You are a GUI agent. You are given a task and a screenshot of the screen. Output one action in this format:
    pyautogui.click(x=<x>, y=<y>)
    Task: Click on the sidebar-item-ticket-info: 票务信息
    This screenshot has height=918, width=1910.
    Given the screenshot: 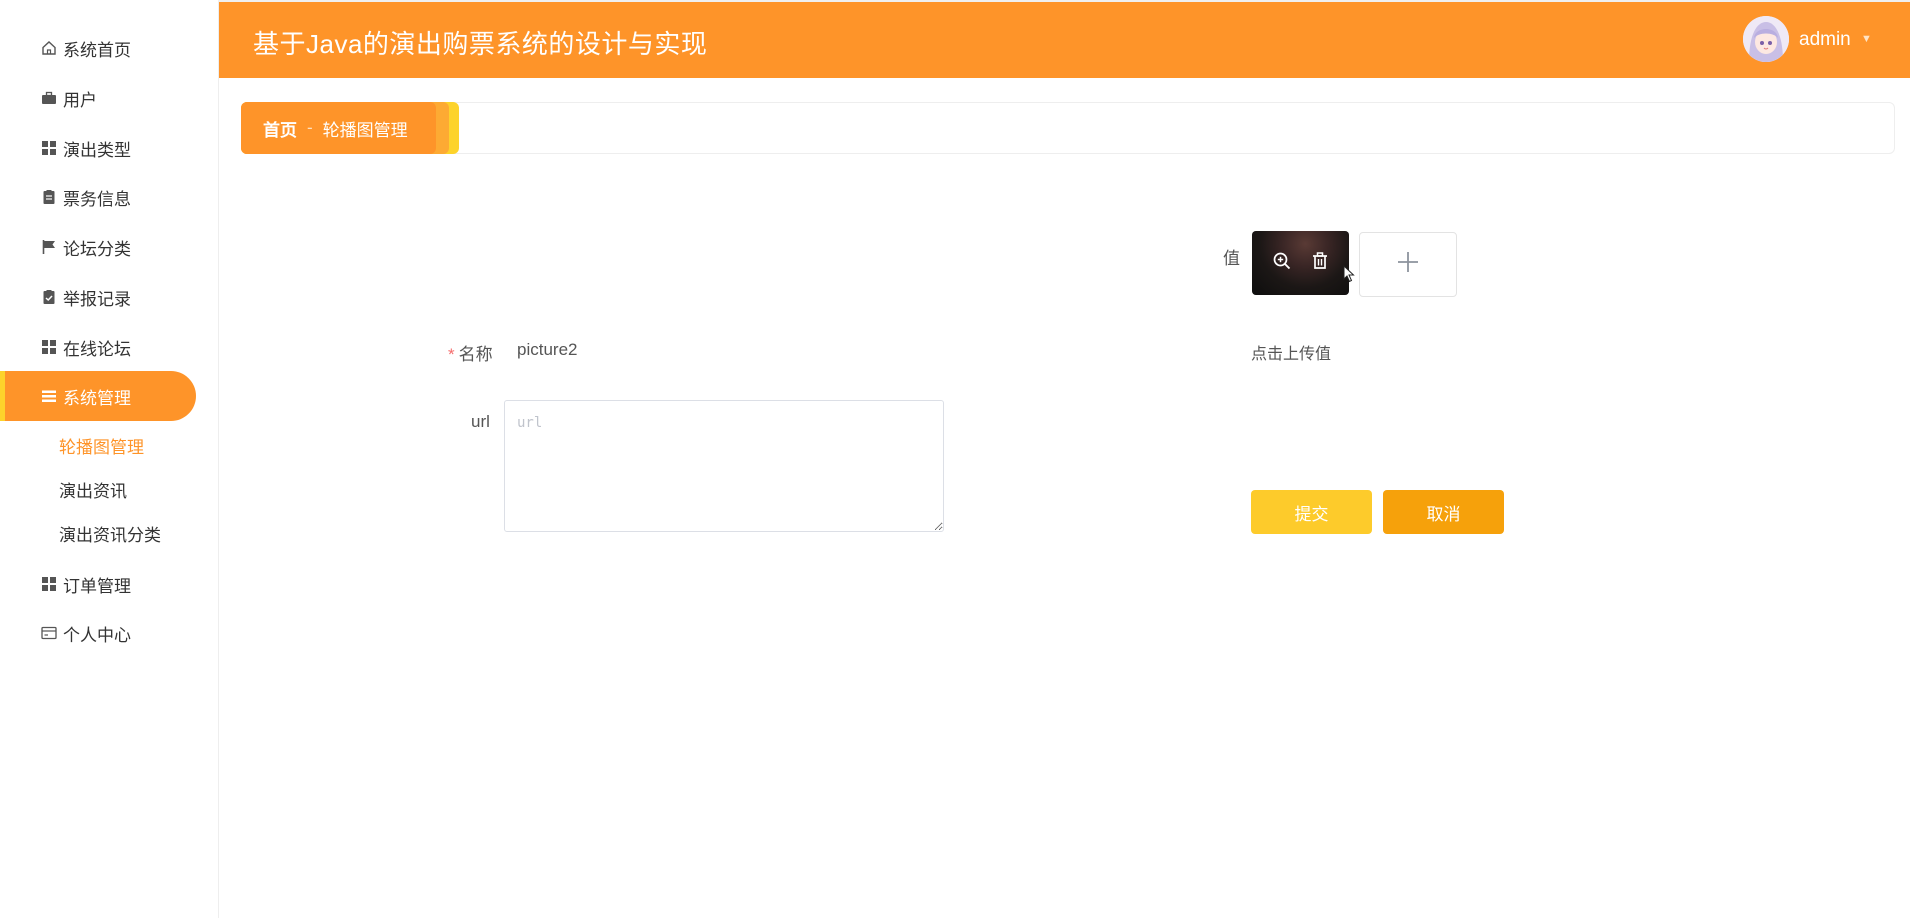 What is the action you would take?
    pyautogui.click(x=98, y=197)
    